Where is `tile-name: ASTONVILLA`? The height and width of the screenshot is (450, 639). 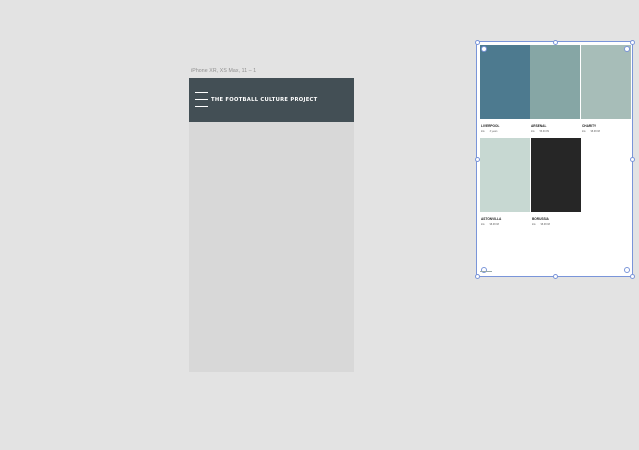
tile-name: ASTONVILLA is located at coordinates (491, 219).